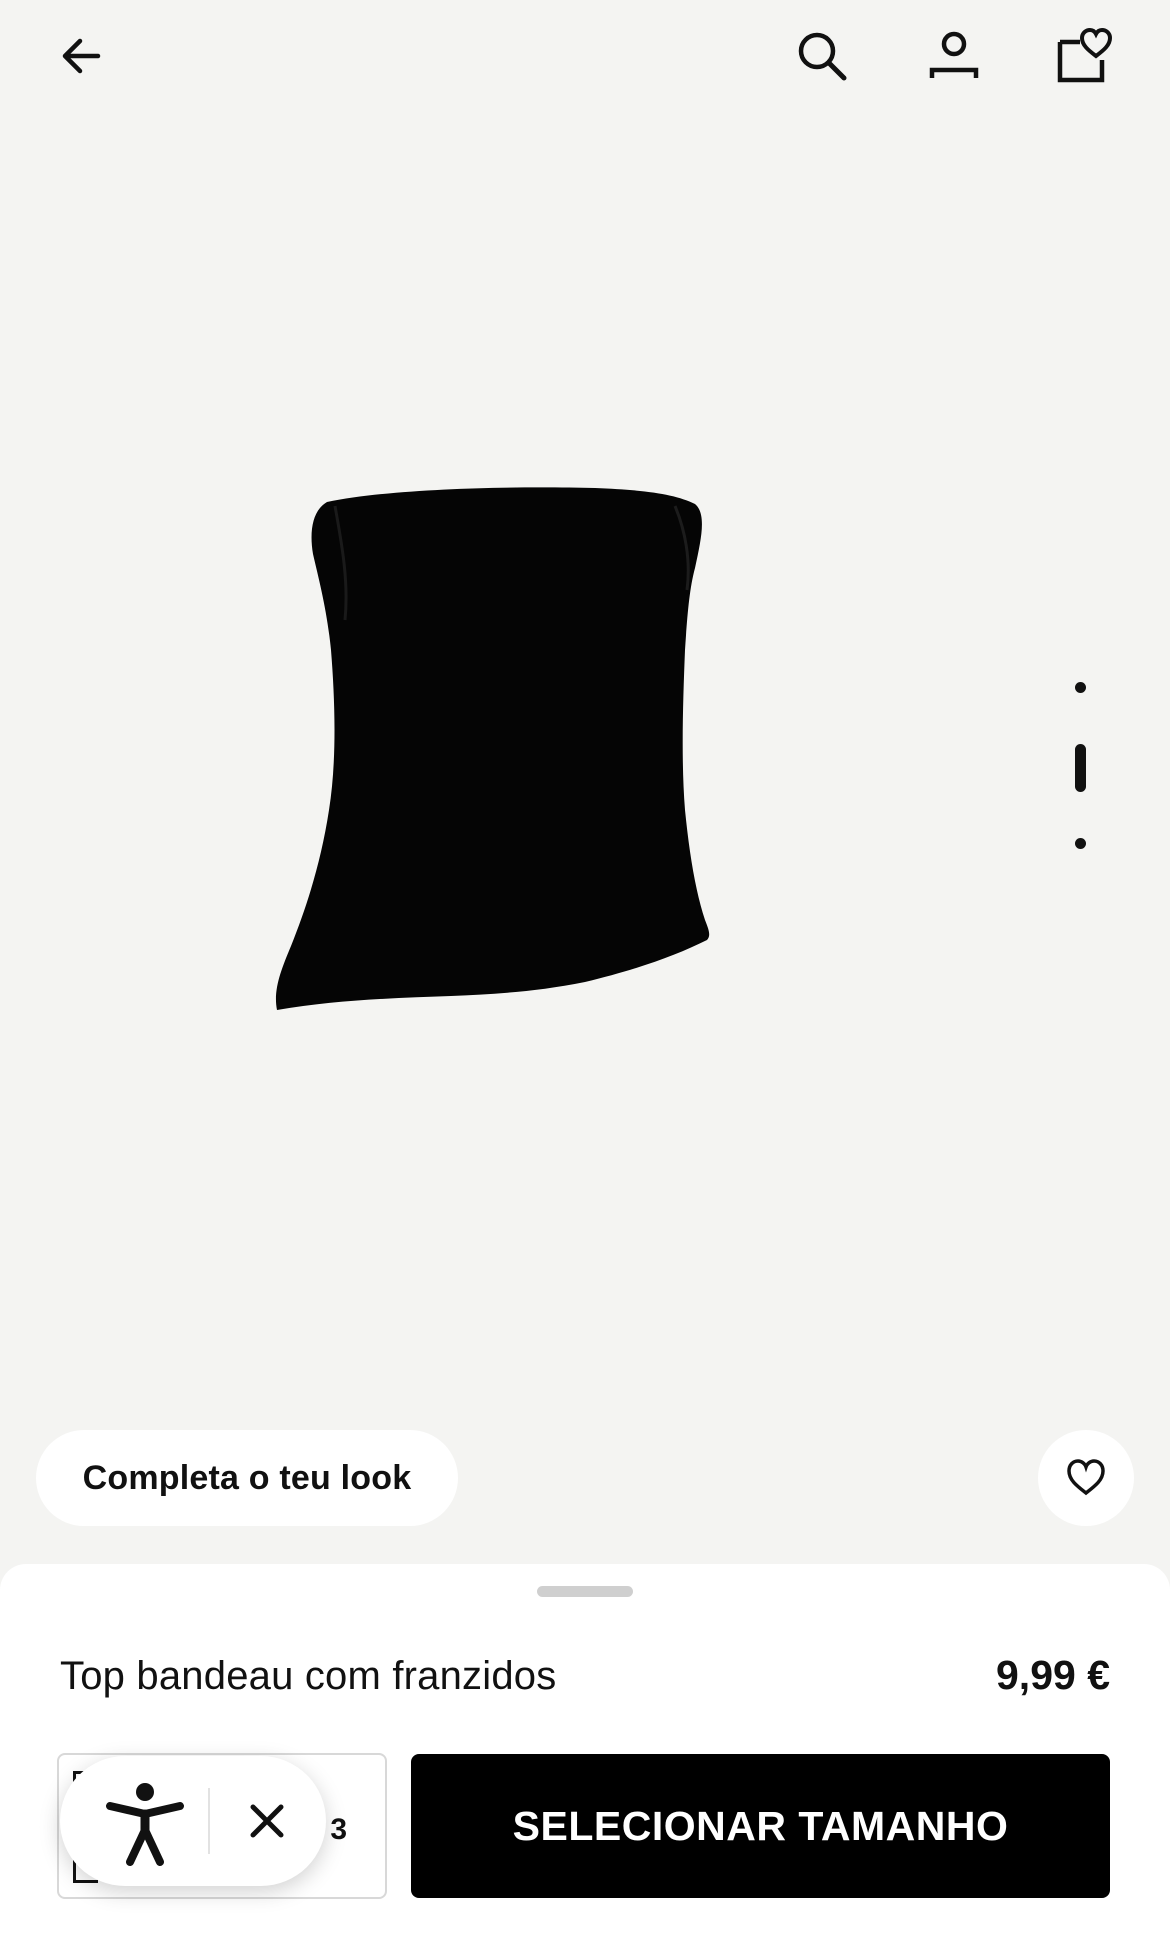  Describe the element at coordinates (492, 748) in the screenshot. I see `bandeau-top-garment` at that location.